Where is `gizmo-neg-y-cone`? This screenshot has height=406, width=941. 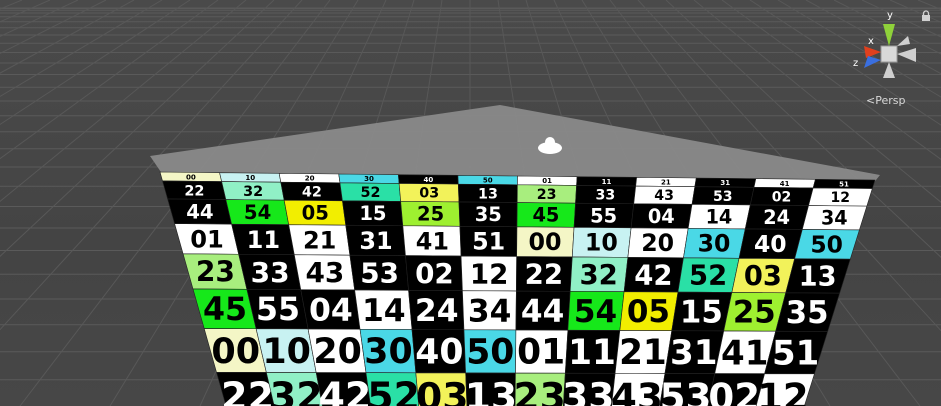 gizmo-neg-y-cone is located at coordinates (889, 70).